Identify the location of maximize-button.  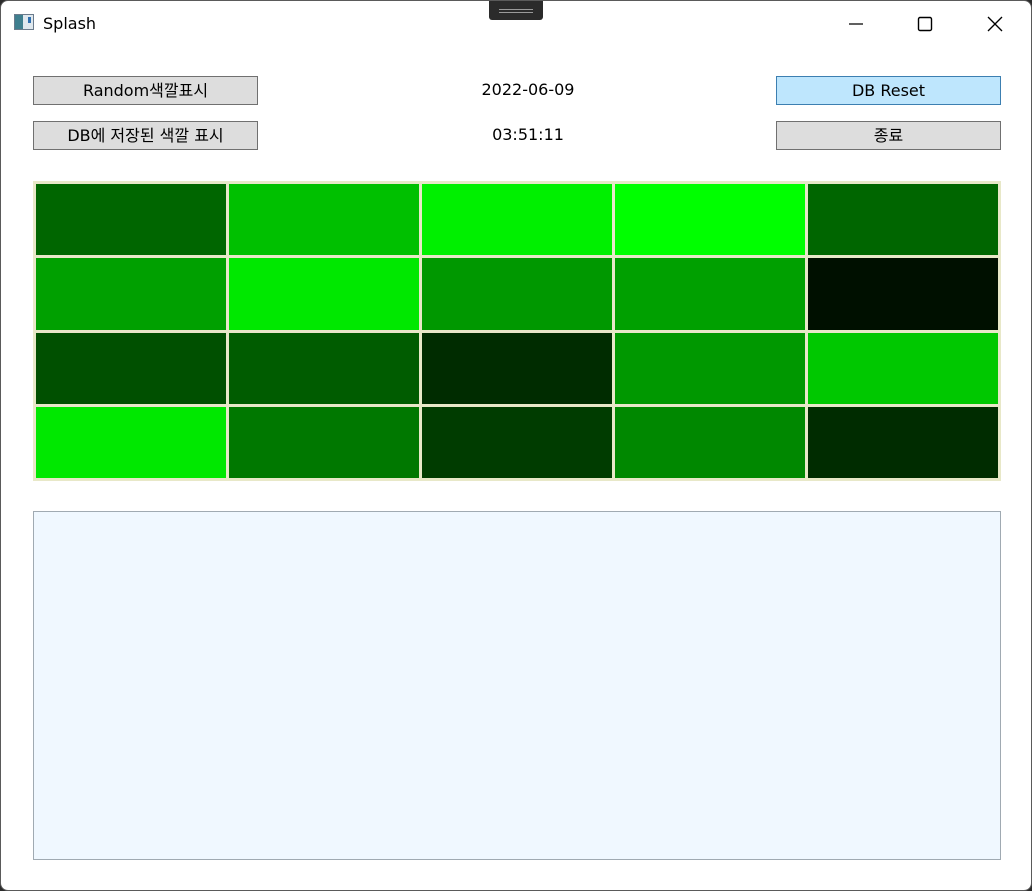
(925, 24).